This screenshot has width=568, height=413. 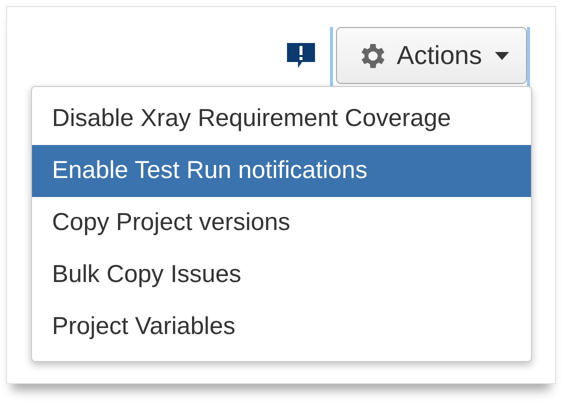 What do you see at coordinates (502, 55) in the screenshot?
I see `caret-icon` at bounding box center [502, 55].